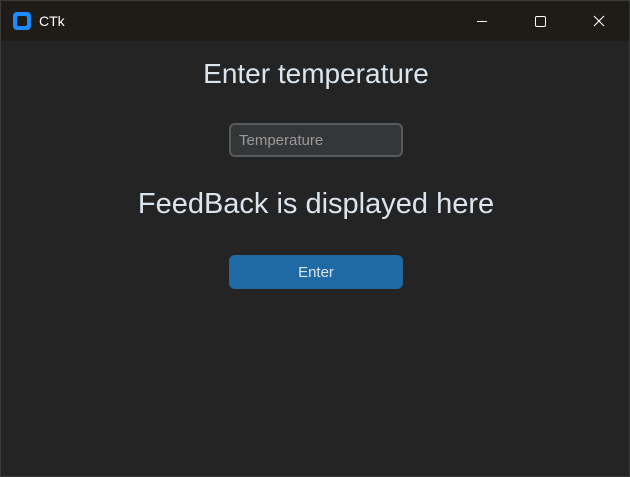 The image size is (630, 477). I want to click on enter-button: Enter, so click(316, 272).